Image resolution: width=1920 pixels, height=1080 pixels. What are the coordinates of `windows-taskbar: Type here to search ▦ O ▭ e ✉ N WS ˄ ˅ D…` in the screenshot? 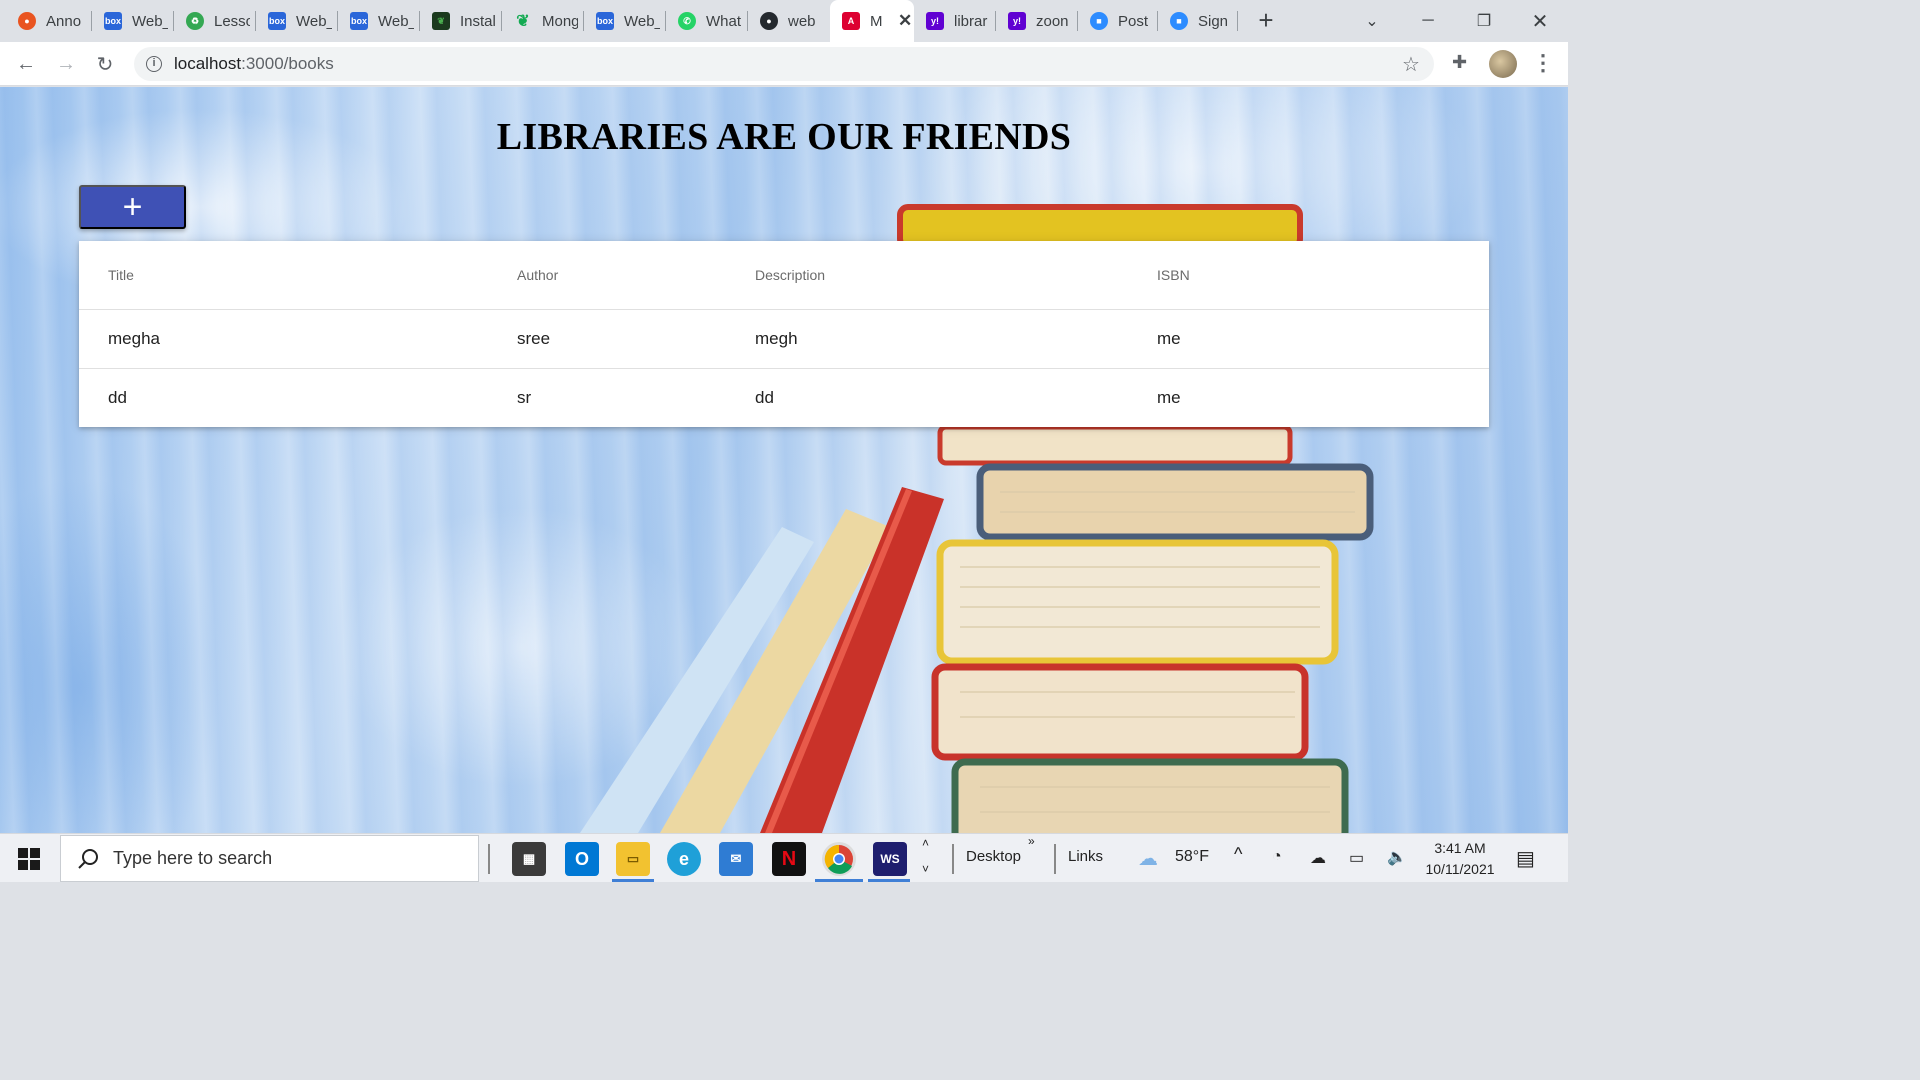 It's located at (784, 857).